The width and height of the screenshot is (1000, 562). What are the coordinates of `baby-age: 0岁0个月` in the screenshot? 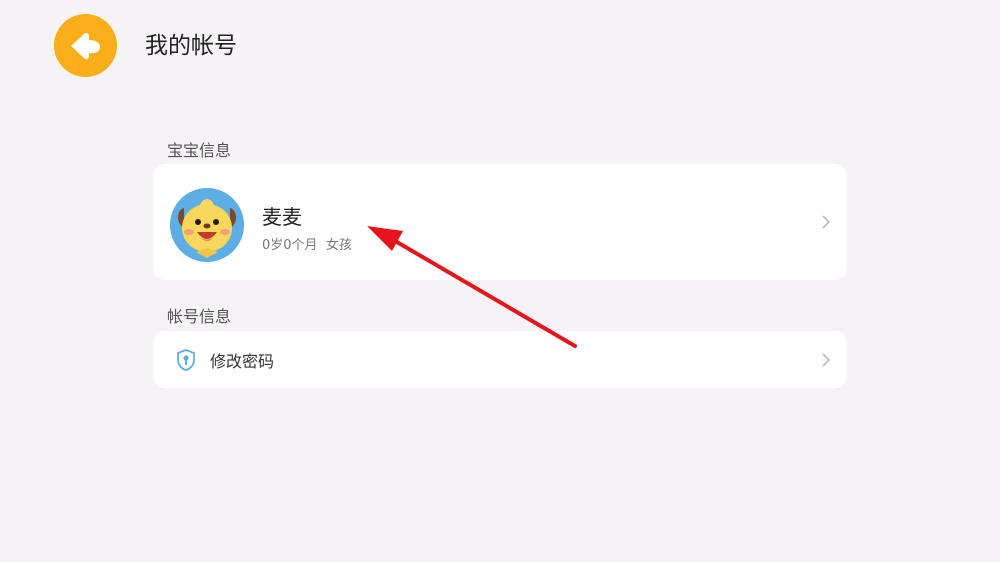 It's located at (290, 245).